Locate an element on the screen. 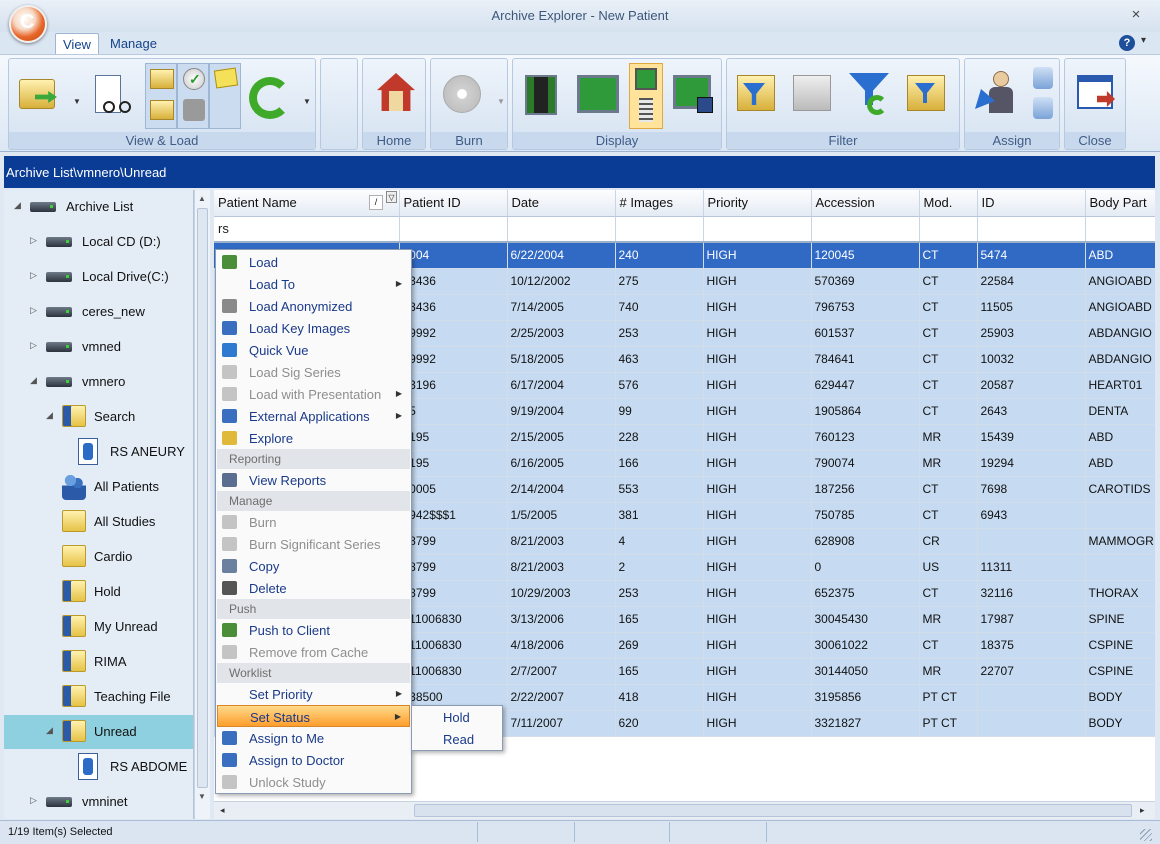 The image size is (1160, 844). grid-horizontal-scrollbar: ◂ ▸ is located at coordinates (684, 810).